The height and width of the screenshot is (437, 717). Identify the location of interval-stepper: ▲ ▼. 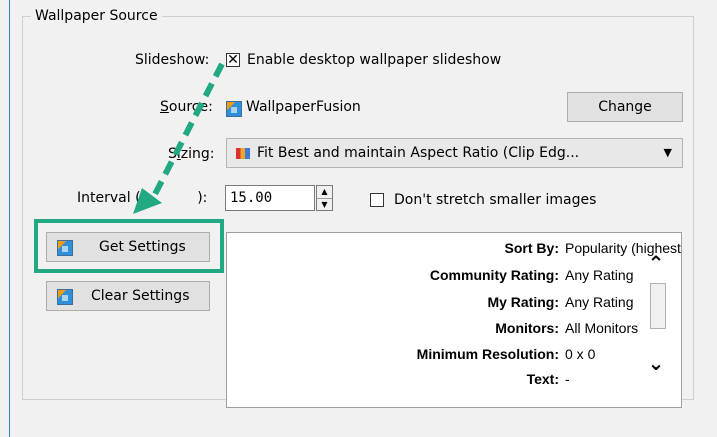
(324, 198).